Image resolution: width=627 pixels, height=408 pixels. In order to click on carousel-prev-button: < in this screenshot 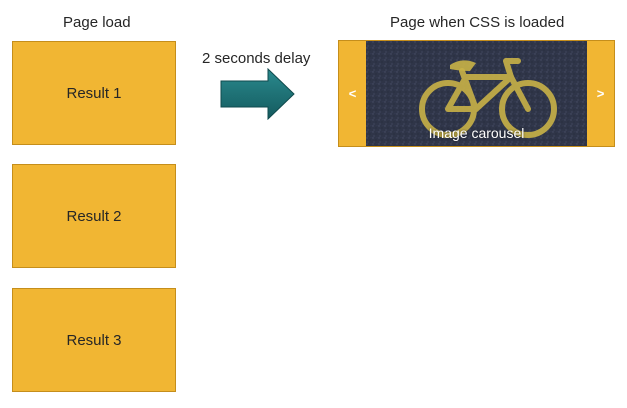, I will do `click(352, 93)`.